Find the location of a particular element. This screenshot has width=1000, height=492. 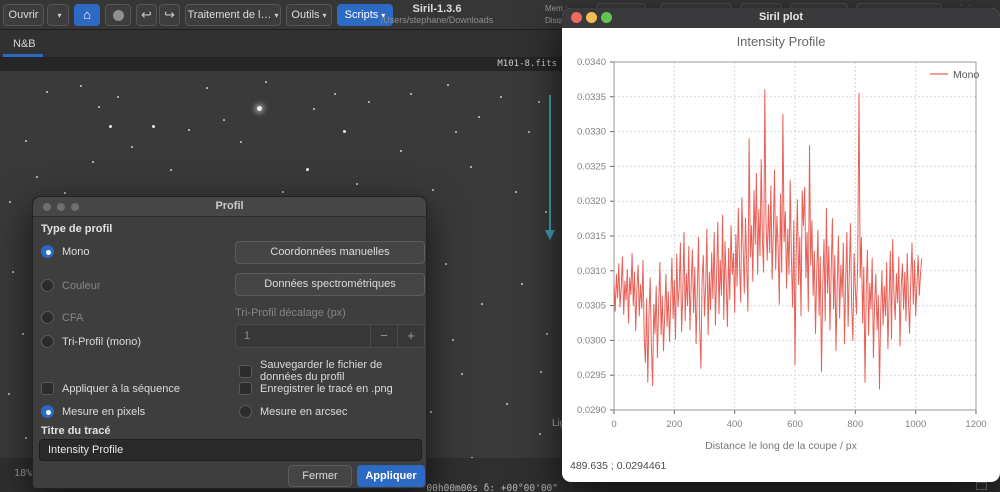

zoom-level: 18% is located at coordinates (23, 473).